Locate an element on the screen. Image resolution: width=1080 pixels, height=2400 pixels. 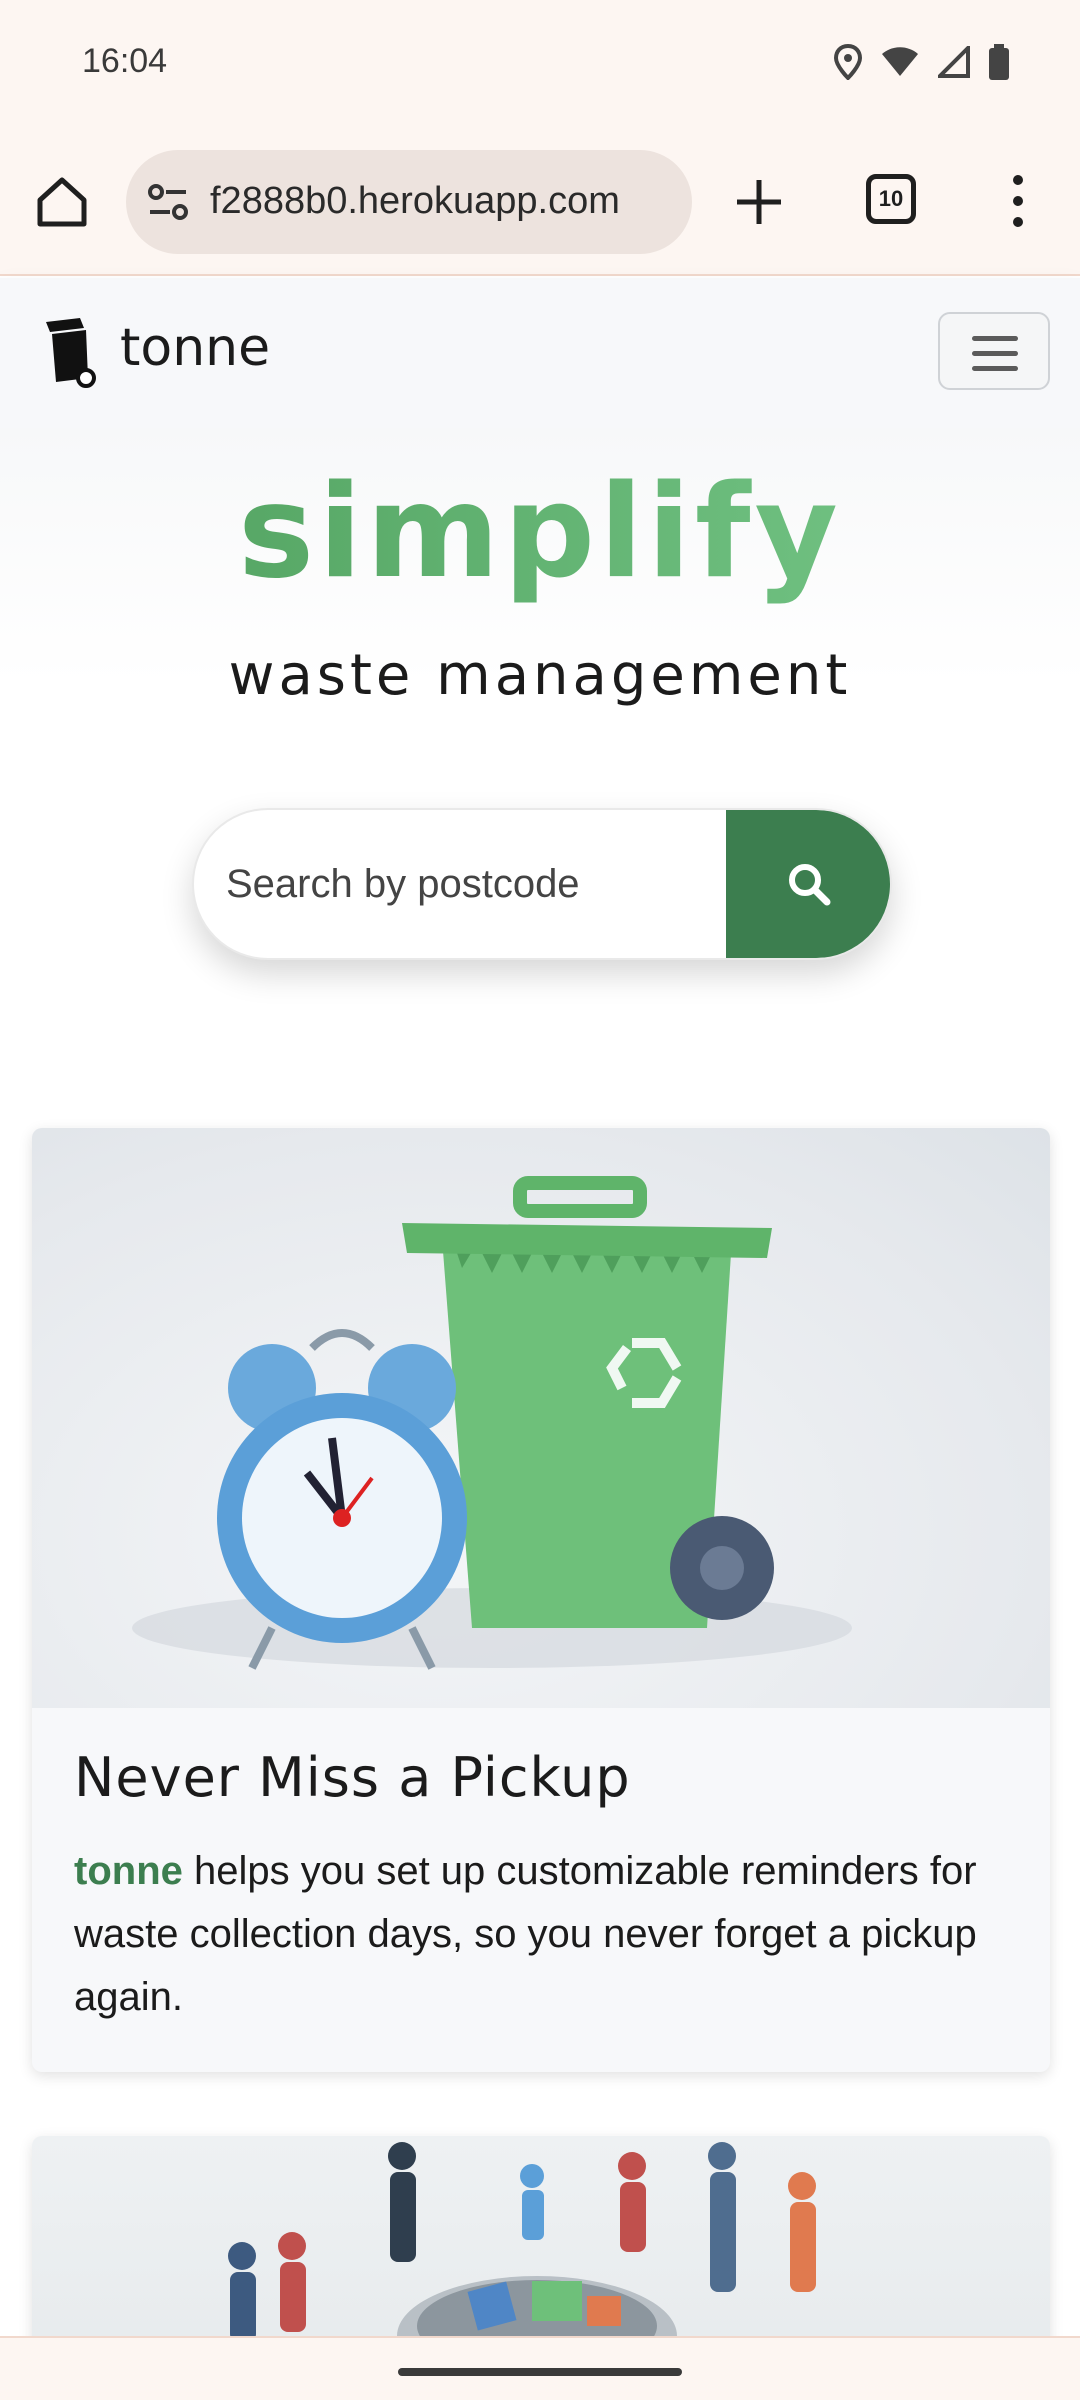
recycle-bin-clock-illustration is located at coordinates (492, 1423).